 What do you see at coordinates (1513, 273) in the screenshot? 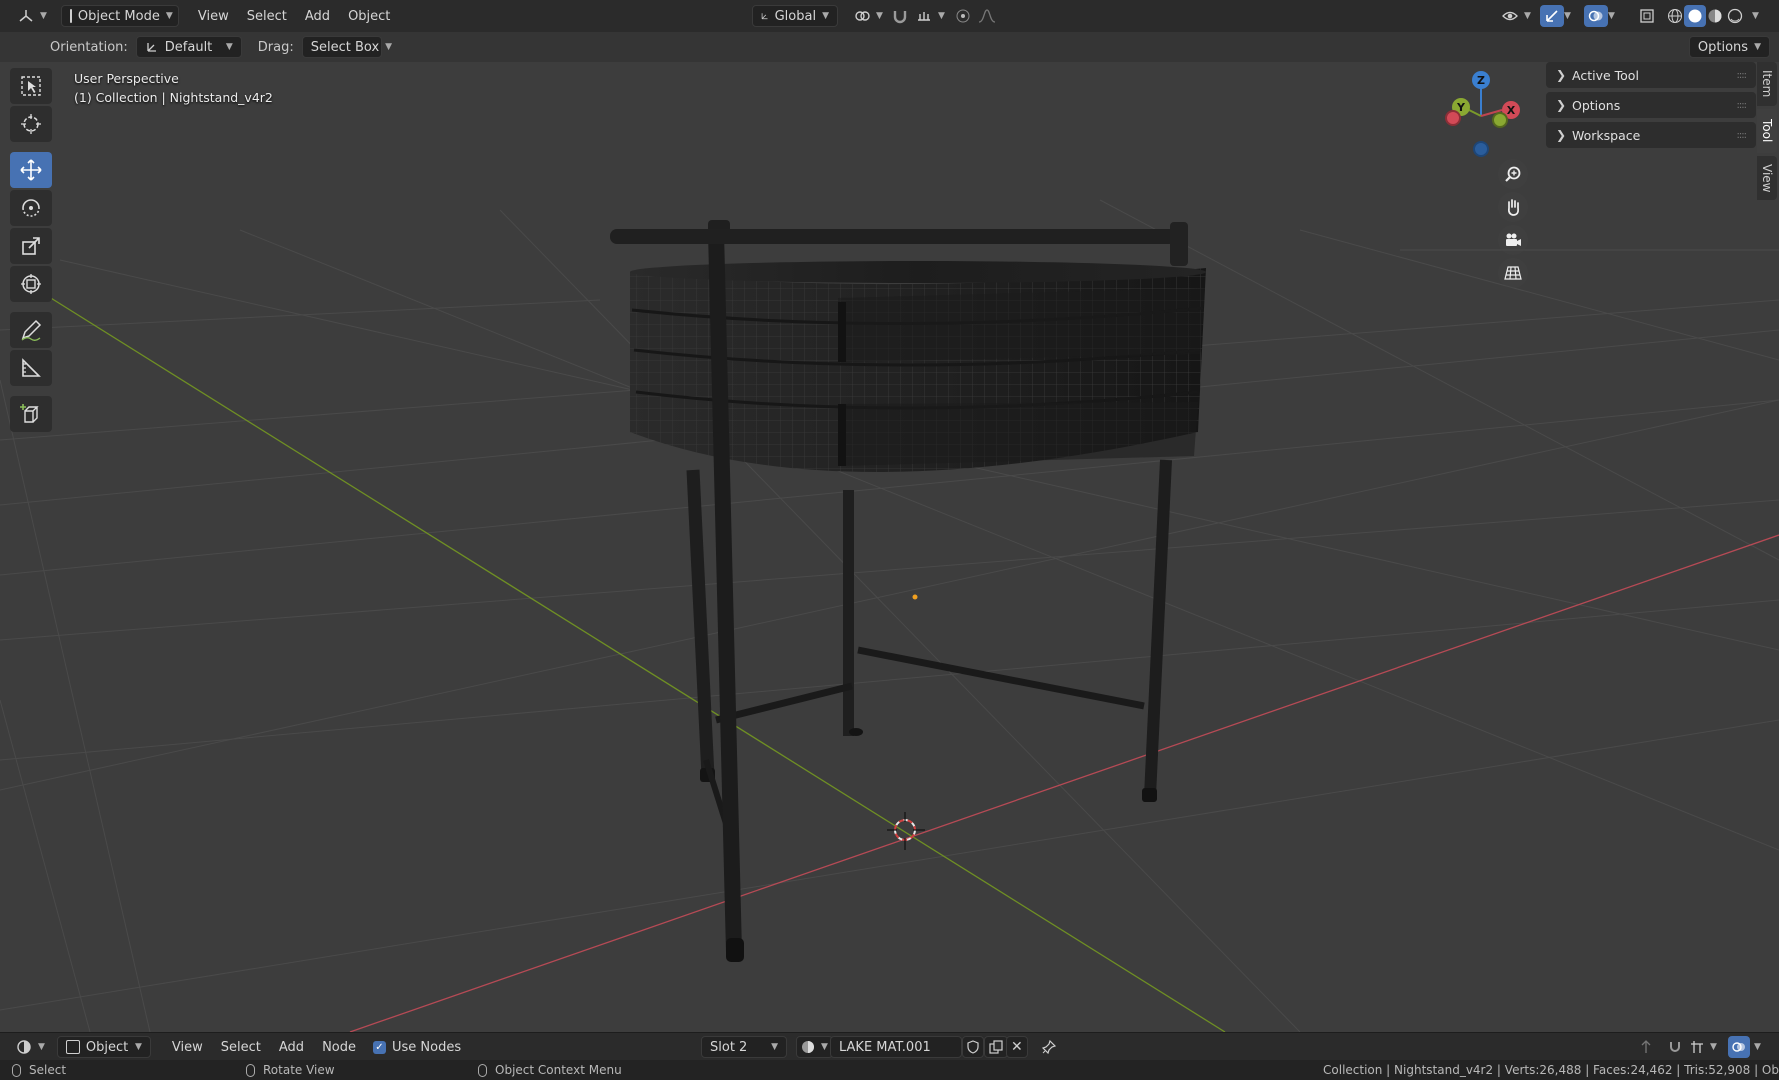
I see `perspective-toggle-button` at bounding box center [1513, 273].